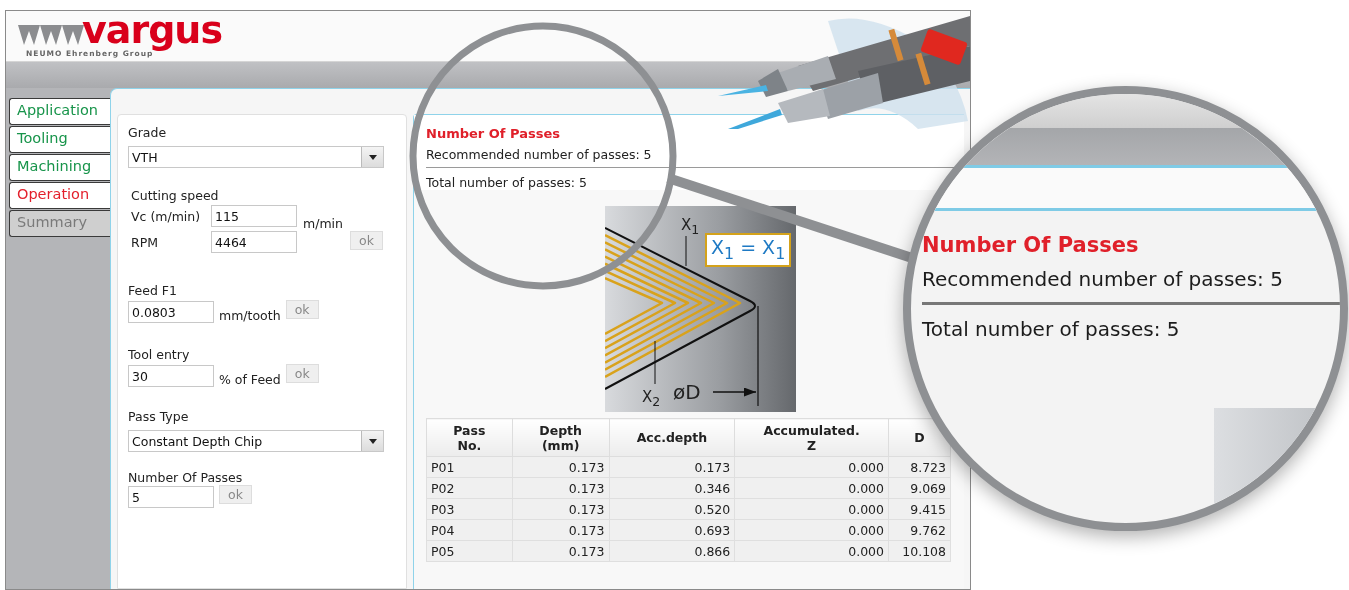 This screenshot has height=590, width=1349. Describe the element at coordinates (59, 167) in the screenshot. I see `nav-tab: Machining` at that location.